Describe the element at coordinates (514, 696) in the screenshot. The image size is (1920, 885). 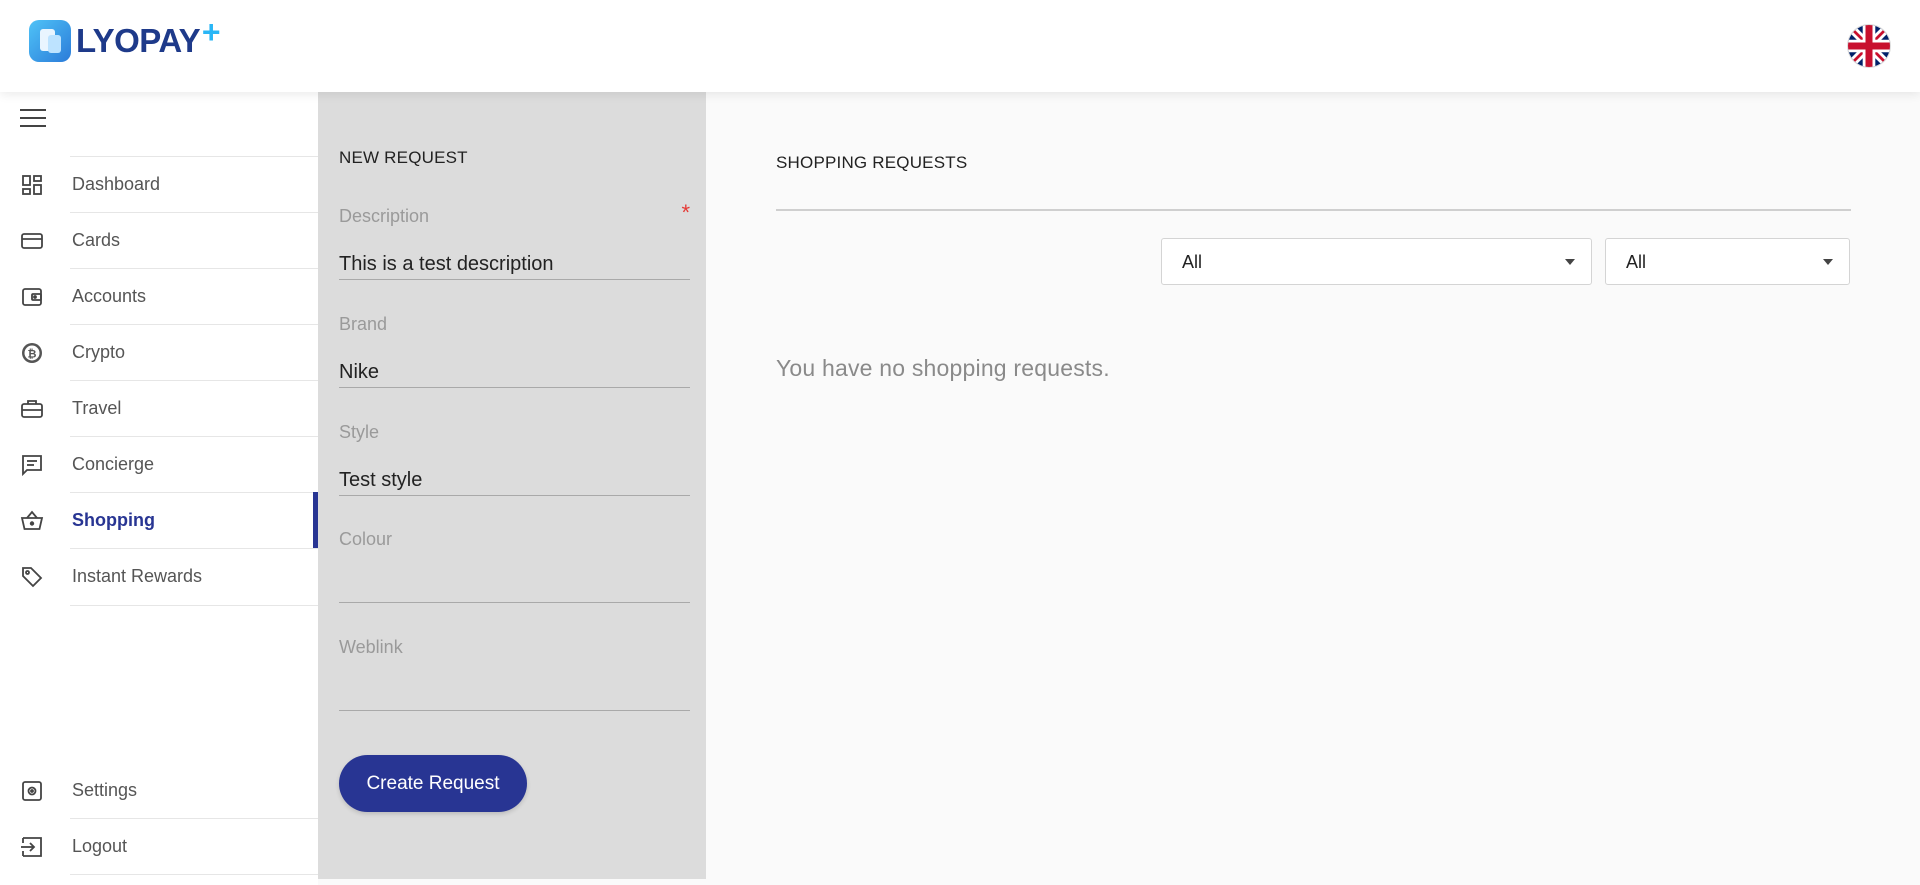
I see `weblink-input` at that location.